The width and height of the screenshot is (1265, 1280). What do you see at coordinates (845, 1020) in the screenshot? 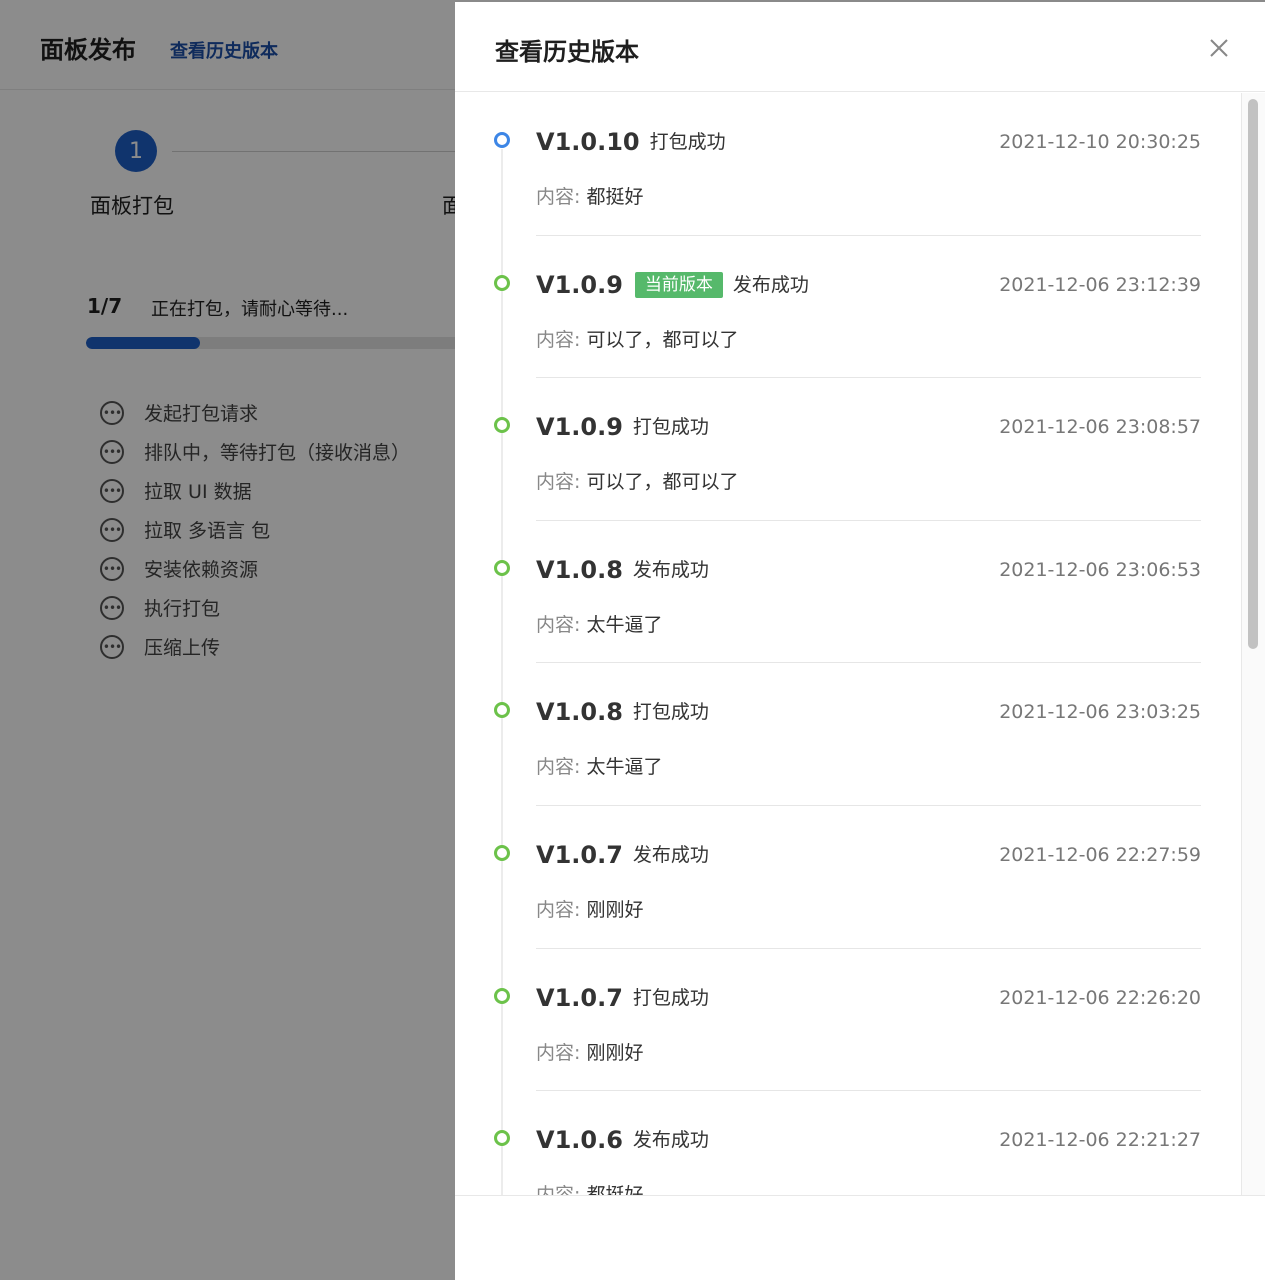
I see `version-item: V1.0.7 打包成功 2021-12-06 22:26:20 内容: 刚刚好` at bounding box center [845, 1020].